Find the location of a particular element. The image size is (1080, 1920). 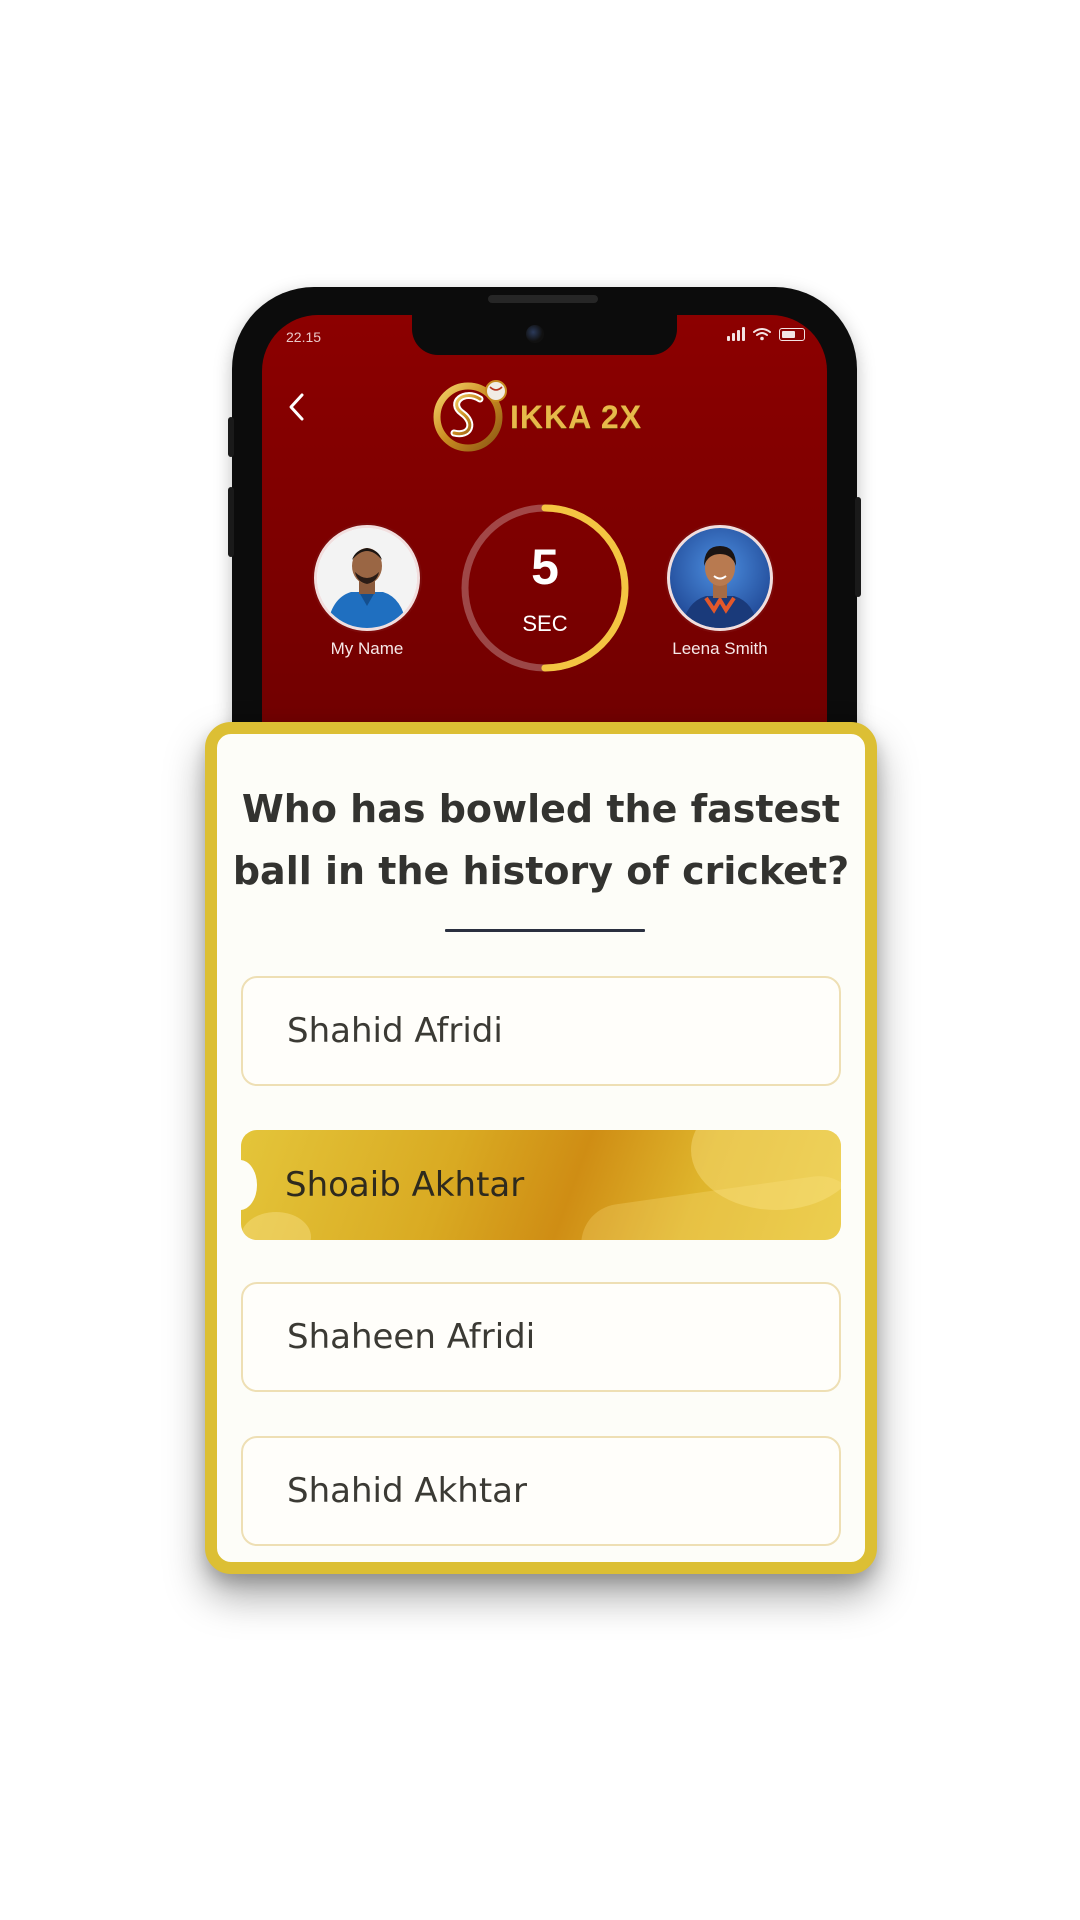

phone-mute-switch is located at coordinates (231, 437).